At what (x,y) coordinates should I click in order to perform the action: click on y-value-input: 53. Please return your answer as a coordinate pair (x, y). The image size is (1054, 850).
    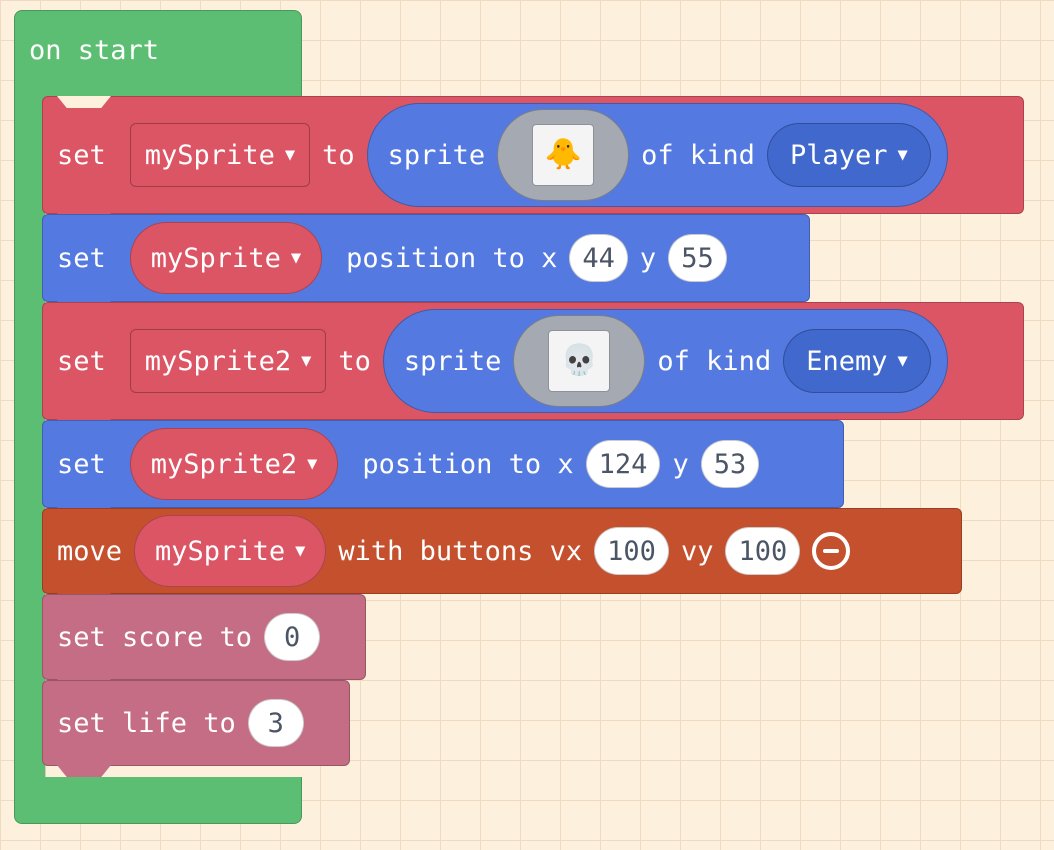
    Looking at the image, I should click on (730, 464).